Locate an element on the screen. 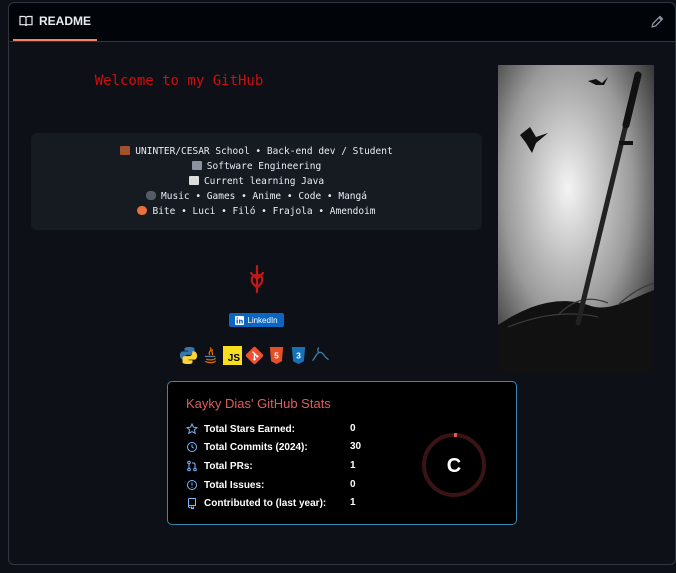  git-icon is located at coordinates (254, 355).